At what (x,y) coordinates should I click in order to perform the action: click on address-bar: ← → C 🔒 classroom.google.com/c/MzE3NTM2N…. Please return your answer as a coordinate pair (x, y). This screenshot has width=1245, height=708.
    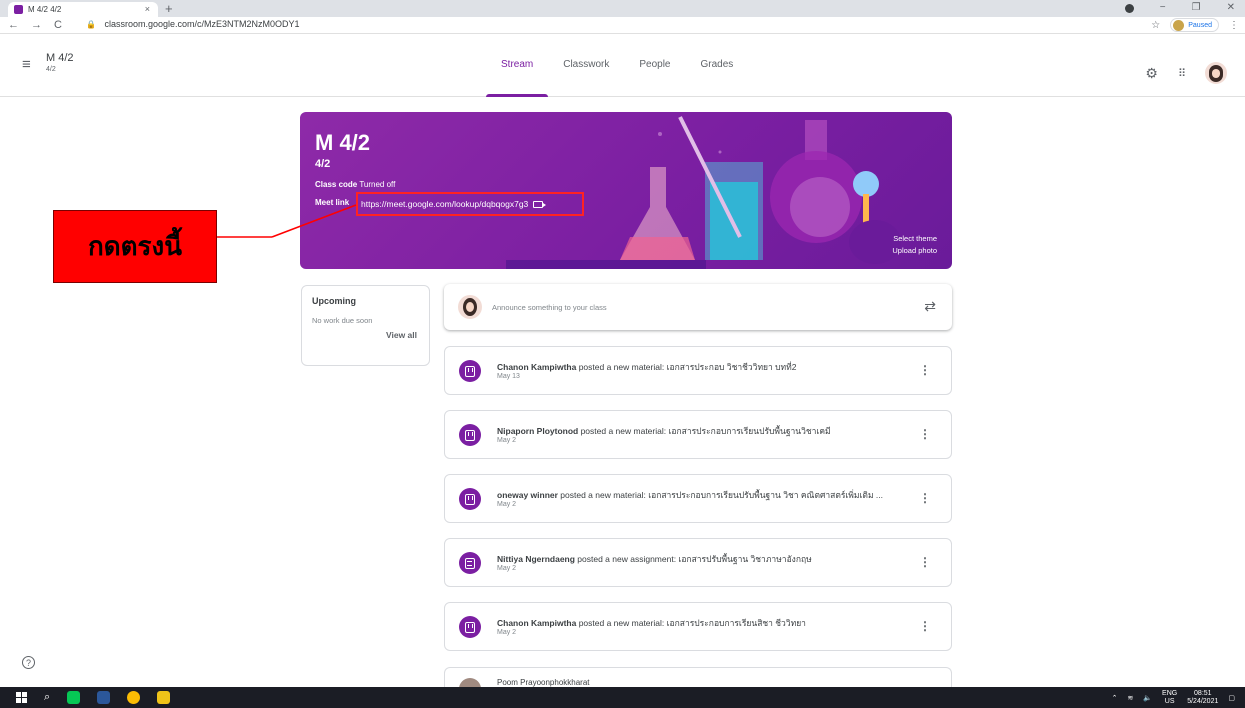
    Looking at the image, I should click on (622, 25).